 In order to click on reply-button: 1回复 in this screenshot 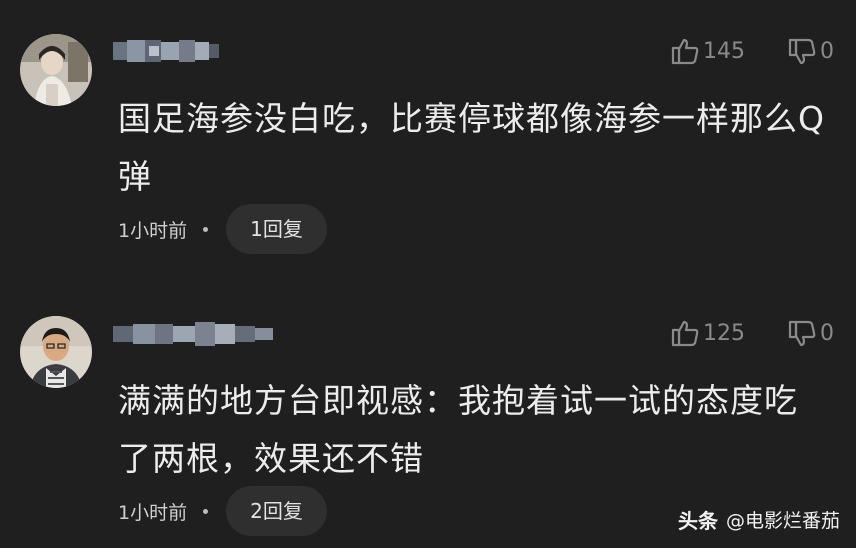, I will do `click(276, 229)`.